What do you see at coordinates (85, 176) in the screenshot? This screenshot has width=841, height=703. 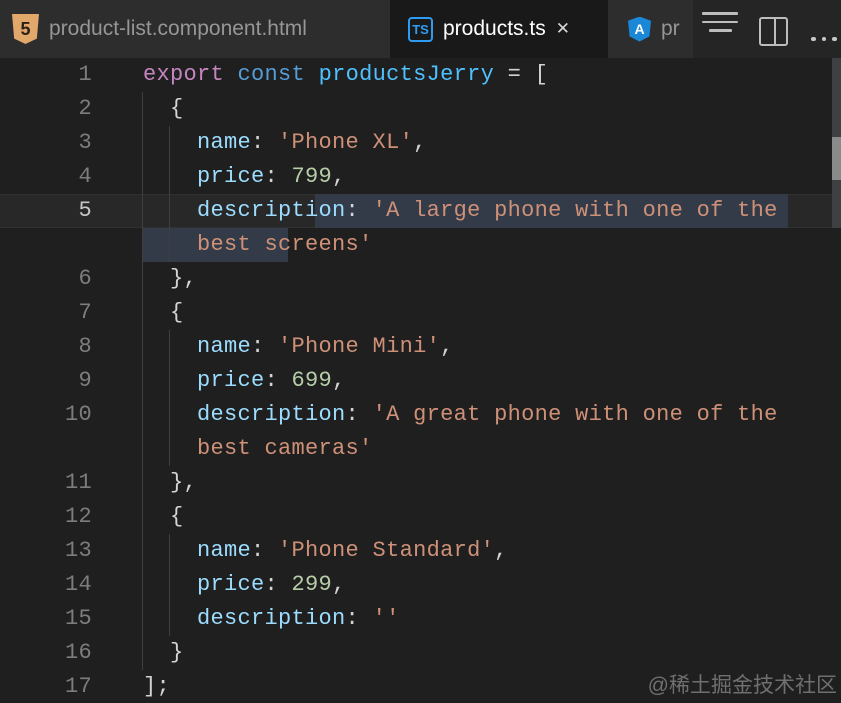 I see `line-number: 4` at bounding box center [85, 176].